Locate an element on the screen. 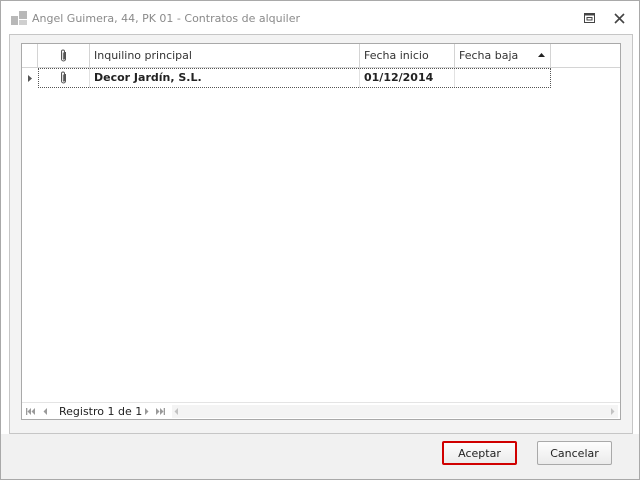 This screenshot has height=480, width=640. scroll-left-icon is located at coordinates (176, 411).